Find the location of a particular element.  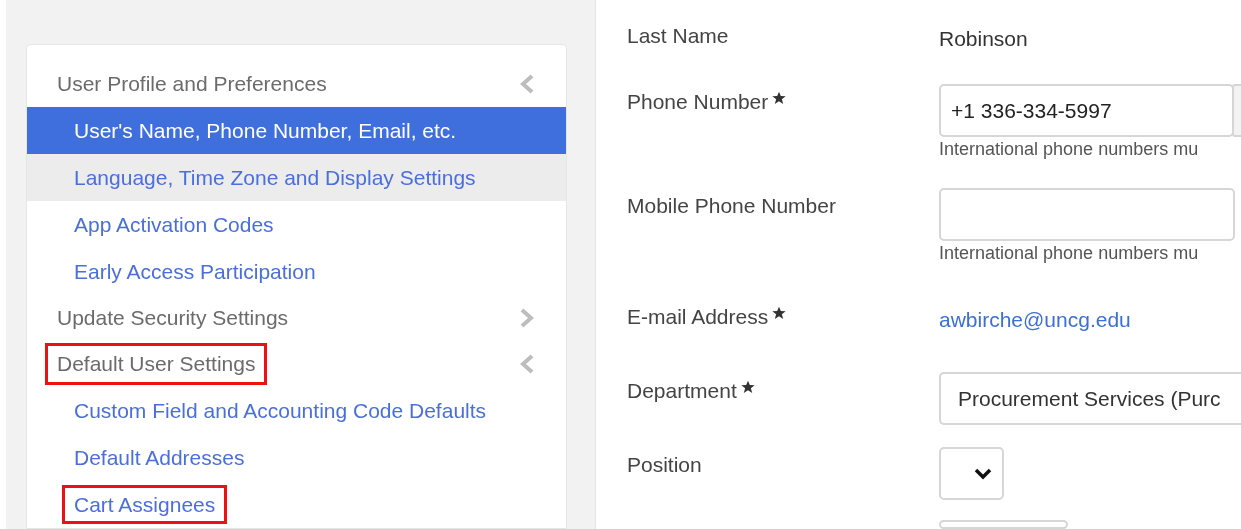

sidebar-item: Language, Time Zone and Display Settings is located at coordinates (296, 177).